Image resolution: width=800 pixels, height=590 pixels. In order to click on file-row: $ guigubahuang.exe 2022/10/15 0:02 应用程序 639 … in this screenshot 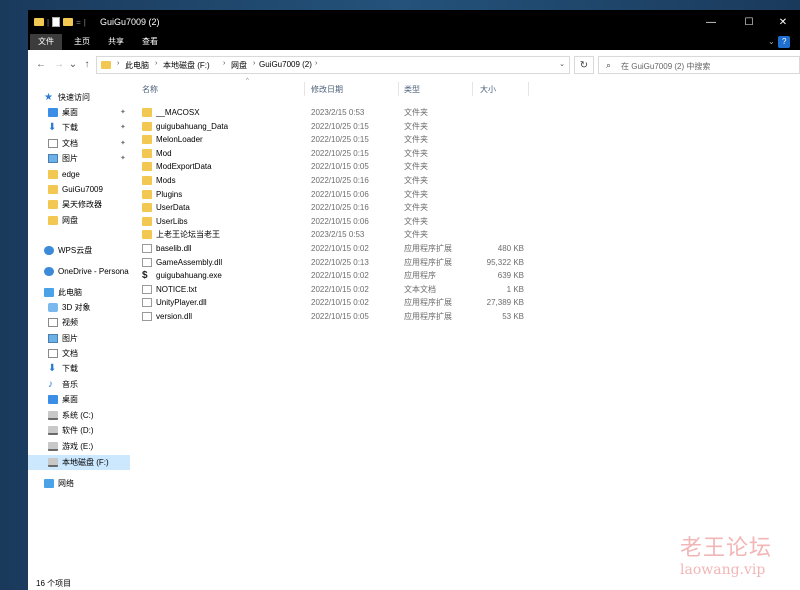, I will do `click(346, 275)`.